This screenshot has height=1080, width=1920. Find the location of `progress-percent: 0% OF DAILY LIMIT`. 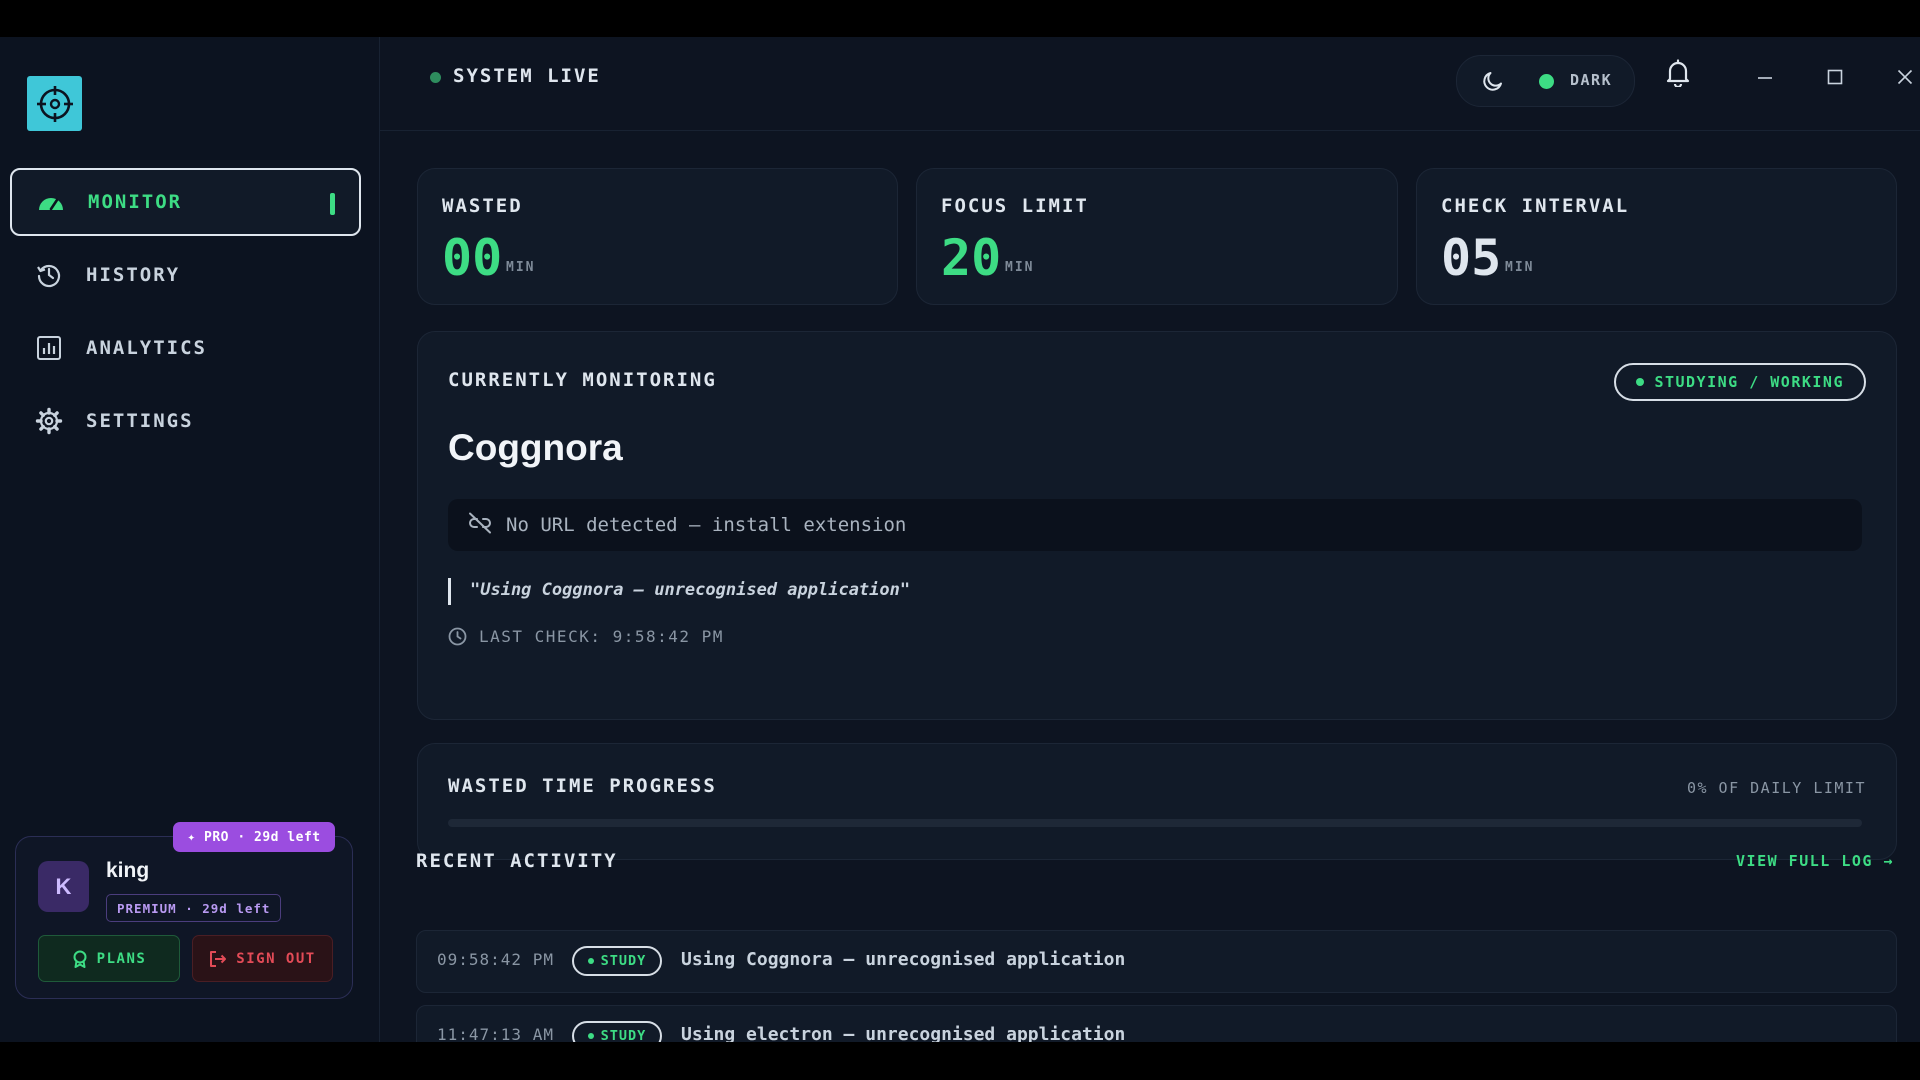

progress-percent: 0% OF DAILY LIMIT is located at coordinates (1776, 788).